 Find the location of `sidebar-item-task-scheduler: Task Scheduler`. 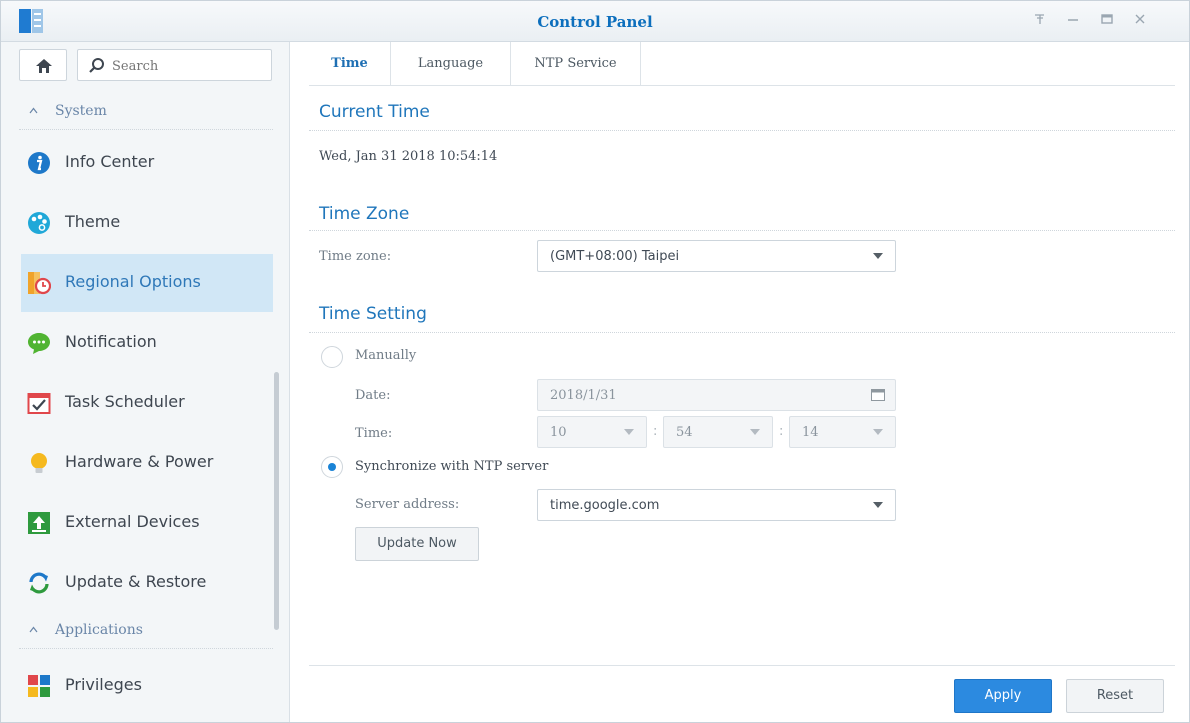

sidebar-item-task-scheduler: Task Scheduler is located at coordinates (147, 403).